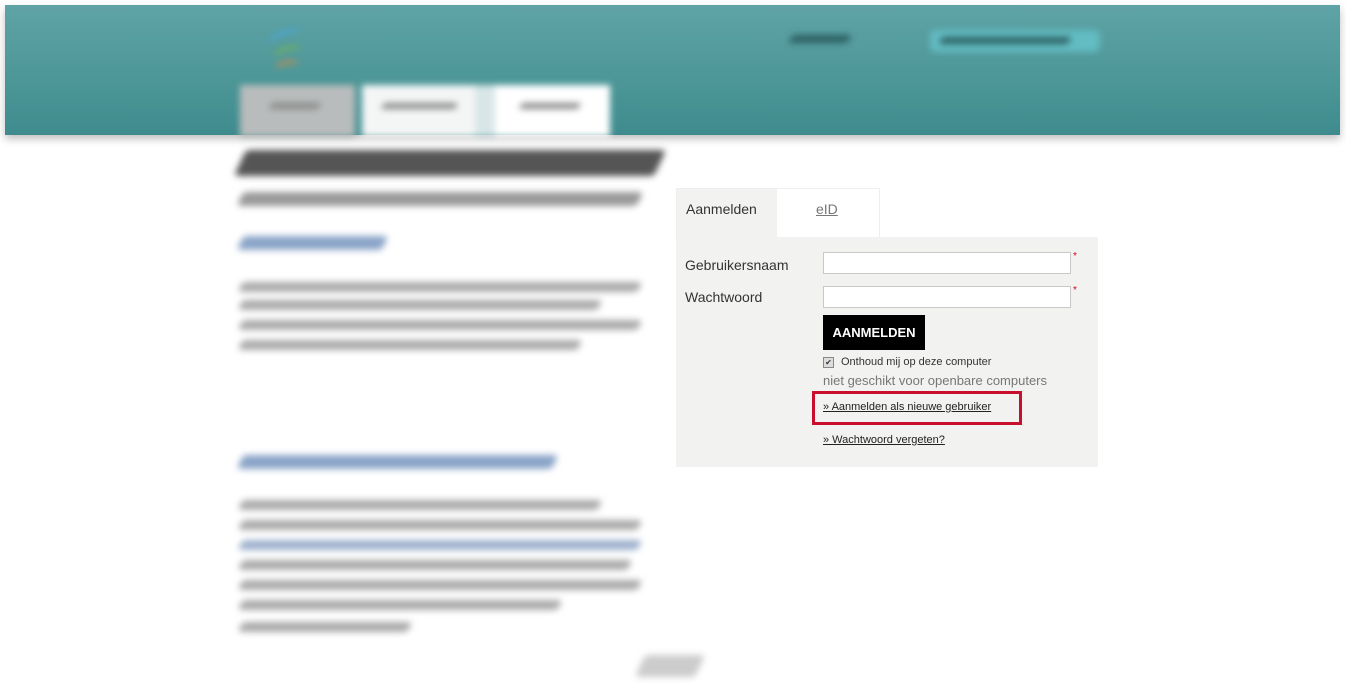 Image resolution: width=1346 pixels, height=686 pixels. Describe the element at coordinates (820, 39) in the screenshot. I see `header-nav-link` at that location.